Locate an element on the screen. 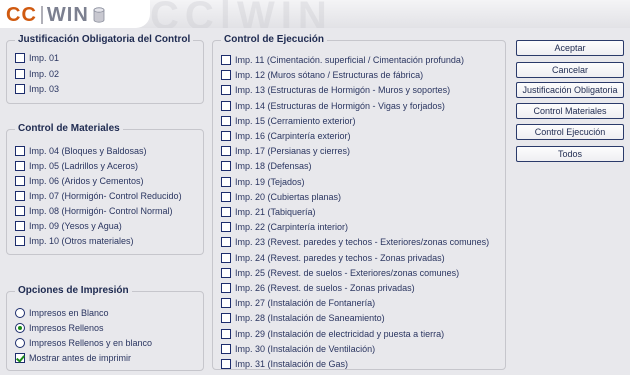 This screenshot has width=630, height=375. option-label: Impresos Rellenos is located at coordinates (66, 328).